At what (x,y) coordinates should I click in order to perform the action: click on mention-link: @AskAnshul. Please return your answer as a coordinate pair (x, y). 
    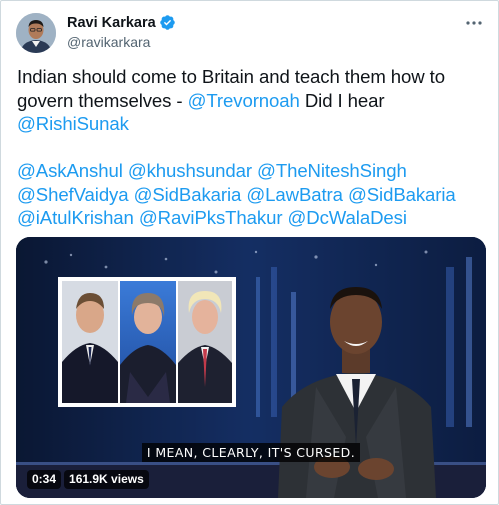
    Looking at the image, I should click on (70, 170).